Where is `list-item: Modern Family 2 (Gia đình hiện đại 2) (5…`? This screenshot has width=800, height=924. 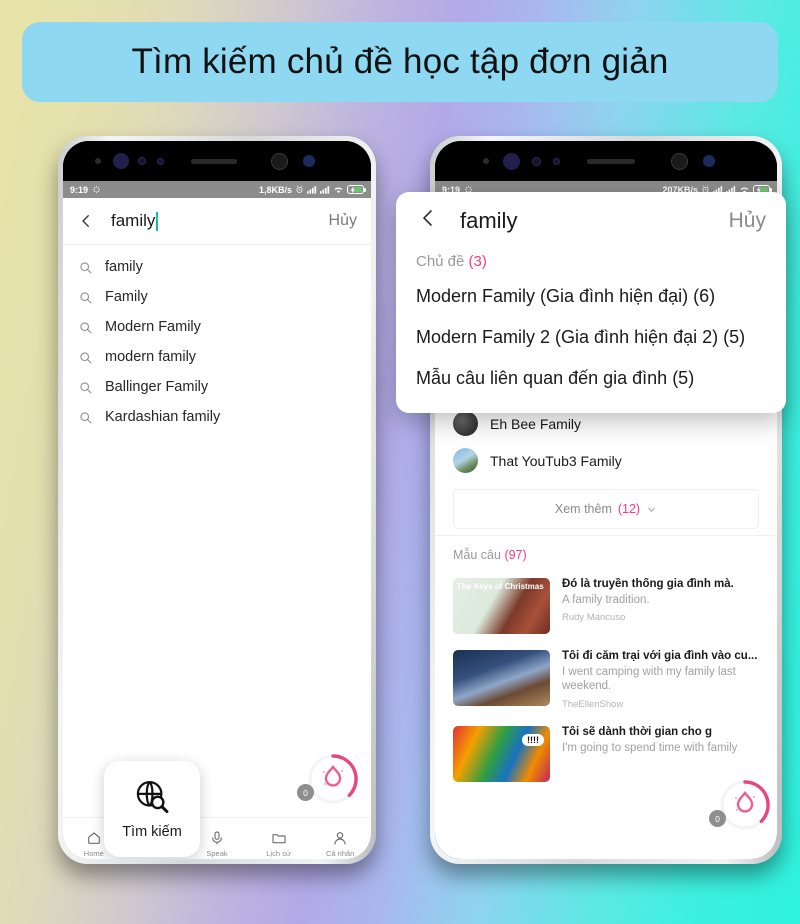
list-item: Modern Family 2 (Gia đình hiện đại 2) (5… is located at coordinates (591, 337).